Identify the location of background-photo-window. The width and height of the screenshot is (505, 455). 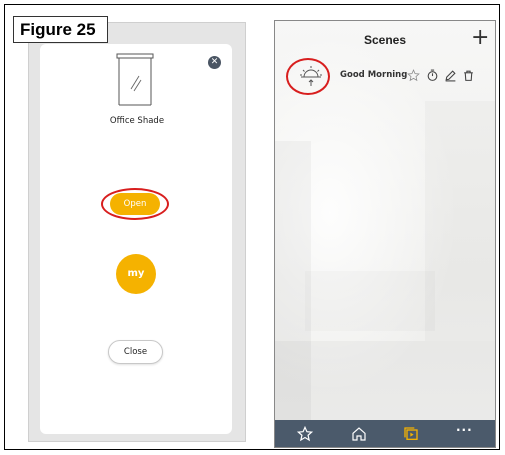
(460, 221).